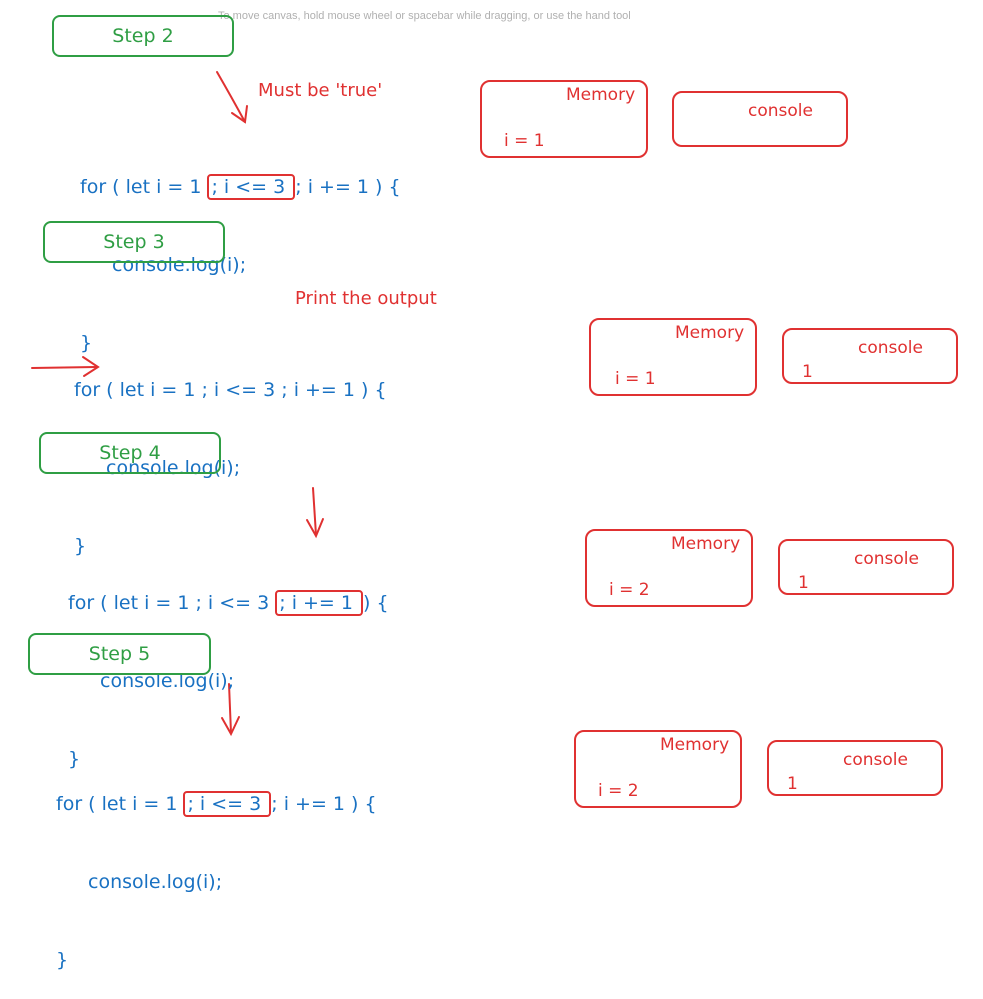  I want to click on step-4-label: Step 4, so click(130, 453).